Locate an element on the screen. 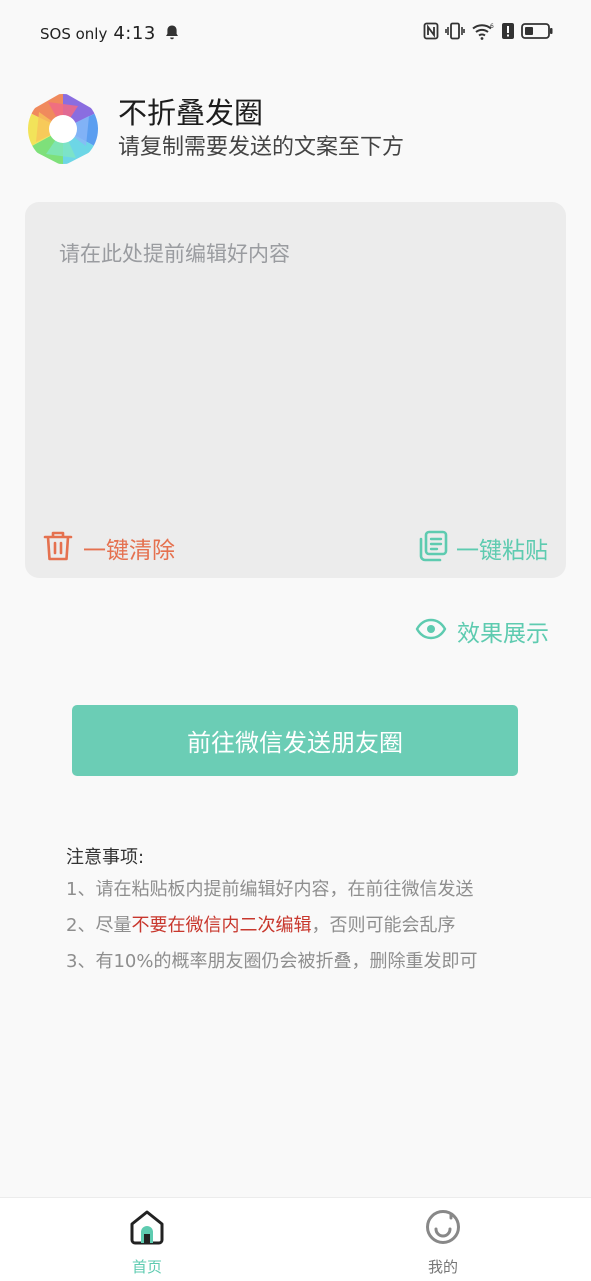  battery-icon is located at coordinates (537, 33).